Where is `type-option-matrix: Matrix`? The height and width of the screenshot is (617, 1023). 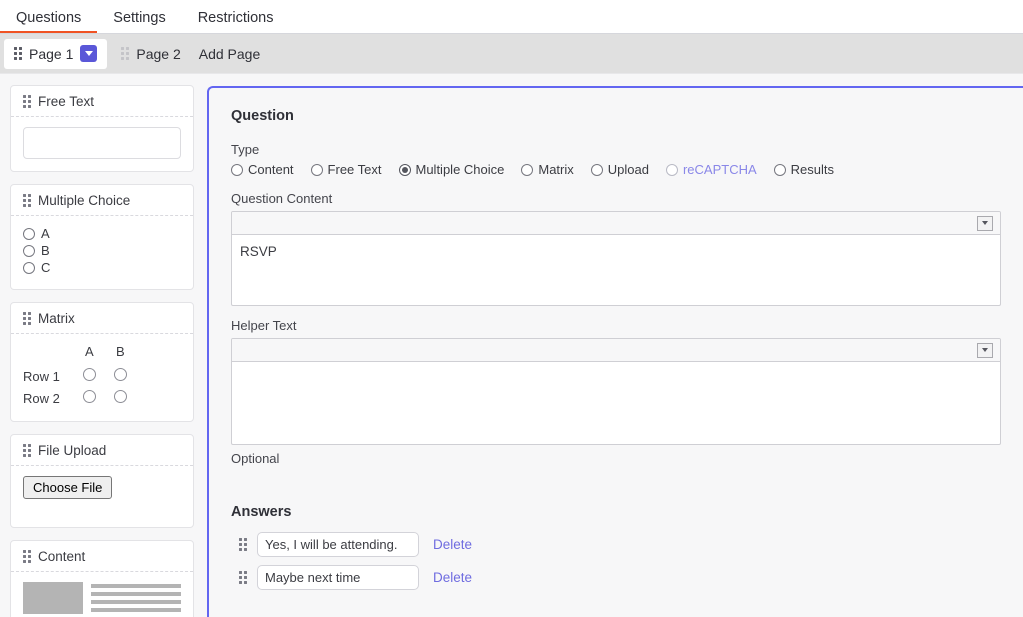
type-option-matrix: Matrix is located at coordinates (547, 169).